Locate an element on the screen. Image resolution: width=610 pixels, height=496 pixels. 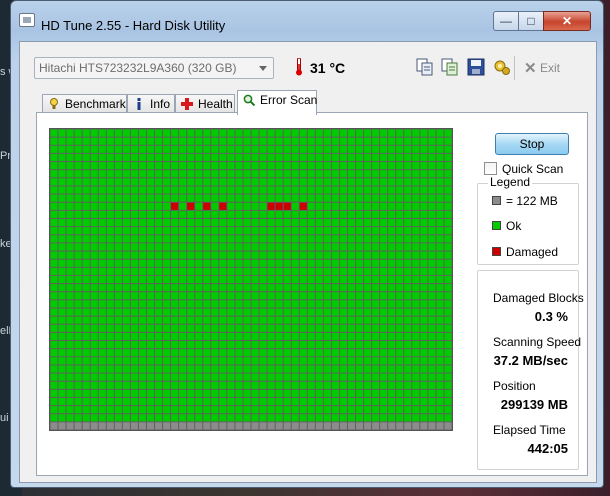
options-icon is located at coordinates (502, 67).